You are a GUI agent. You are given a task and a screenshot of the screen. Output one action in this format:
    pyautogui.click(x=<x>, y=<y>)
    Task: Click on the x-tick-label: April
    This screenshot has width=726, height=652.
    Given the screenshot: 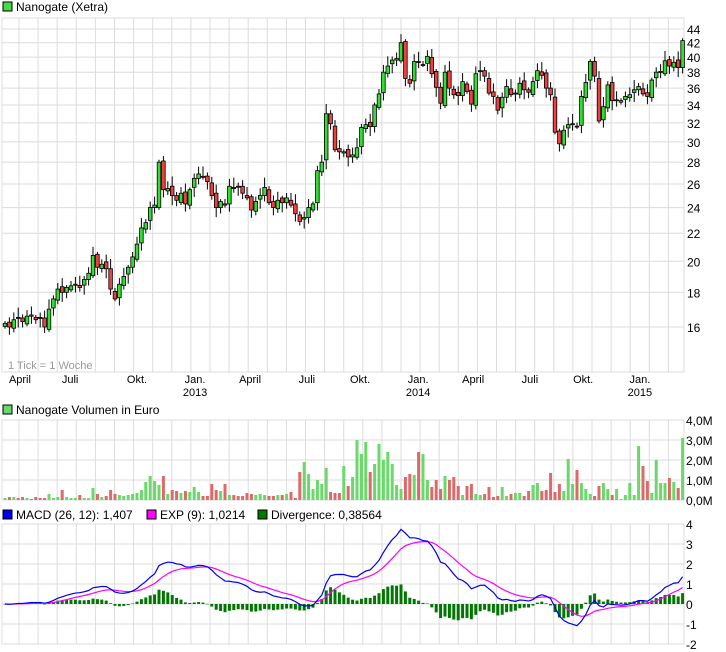 What is the action you would take?
    pyautogui.click(x=20, y=380)
    